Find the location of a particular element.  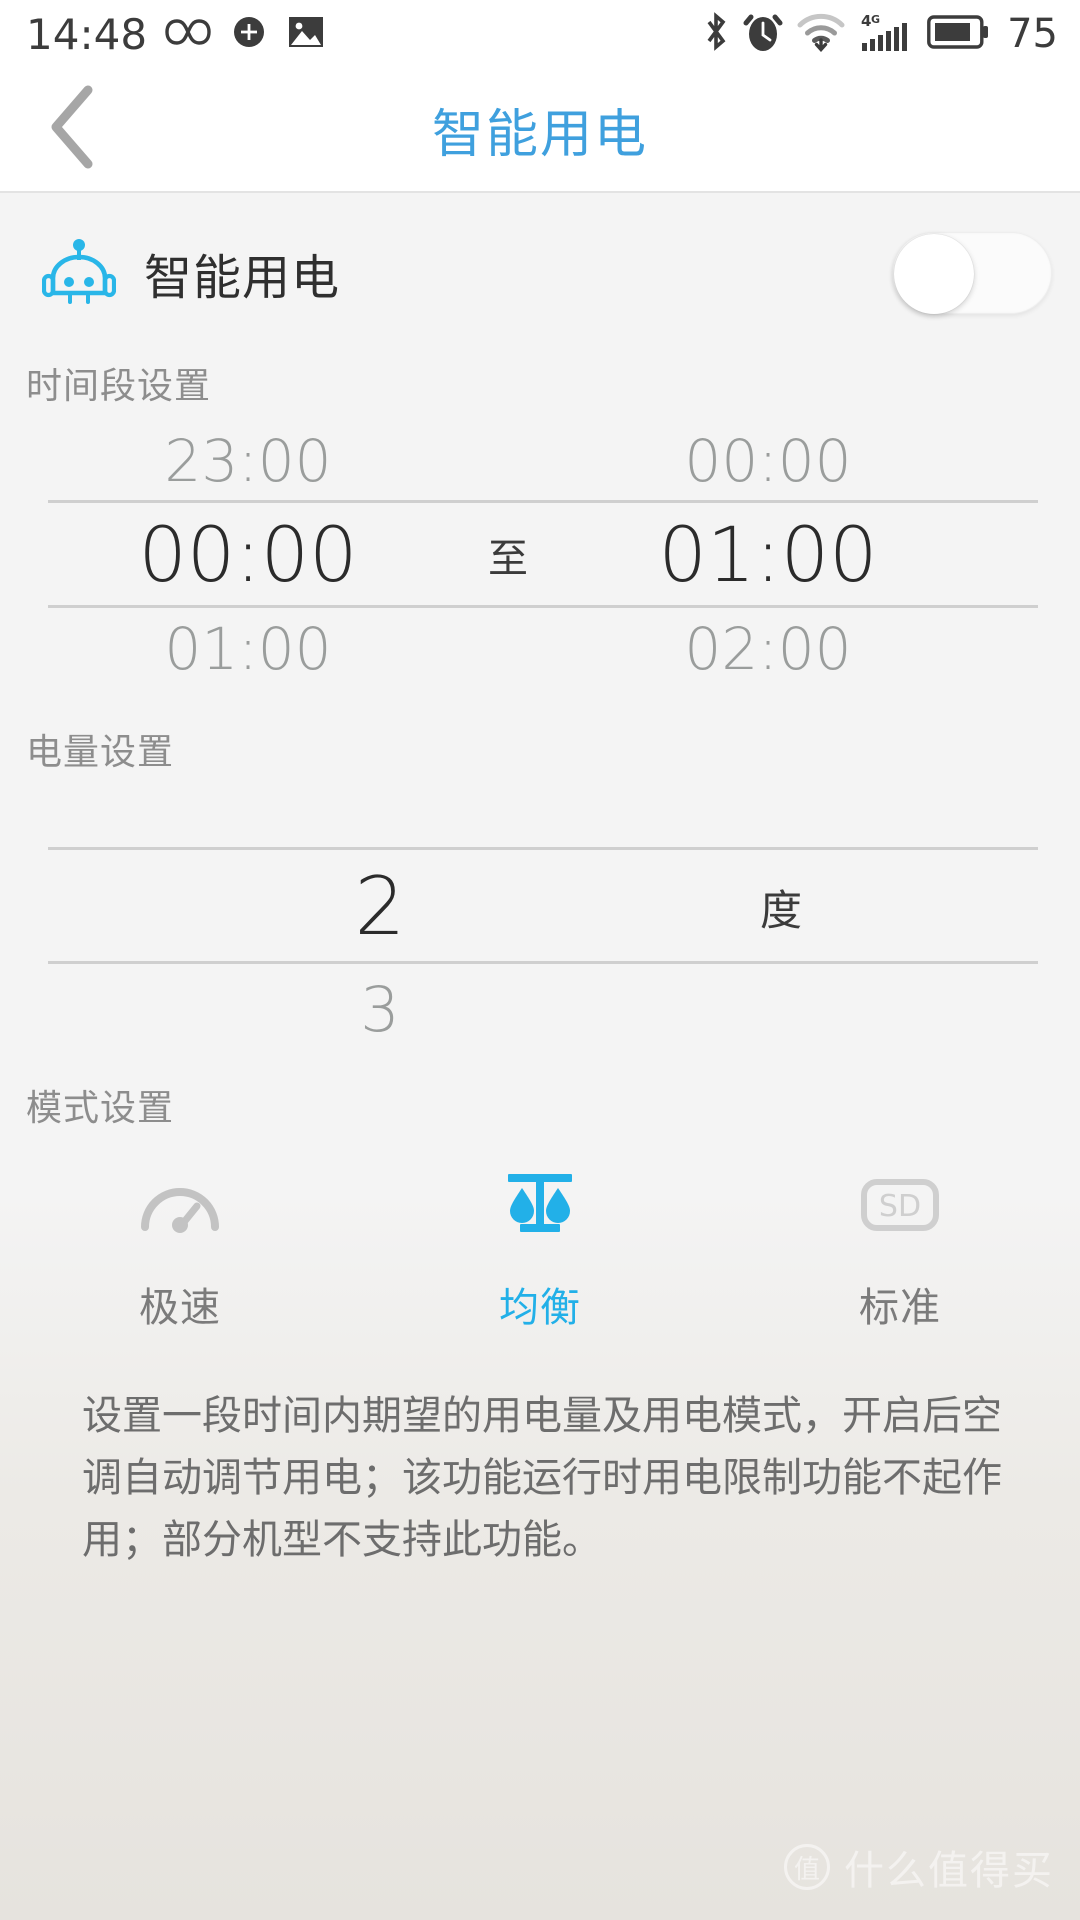

sync-rotate-icon is located at coordinates (249, 34).